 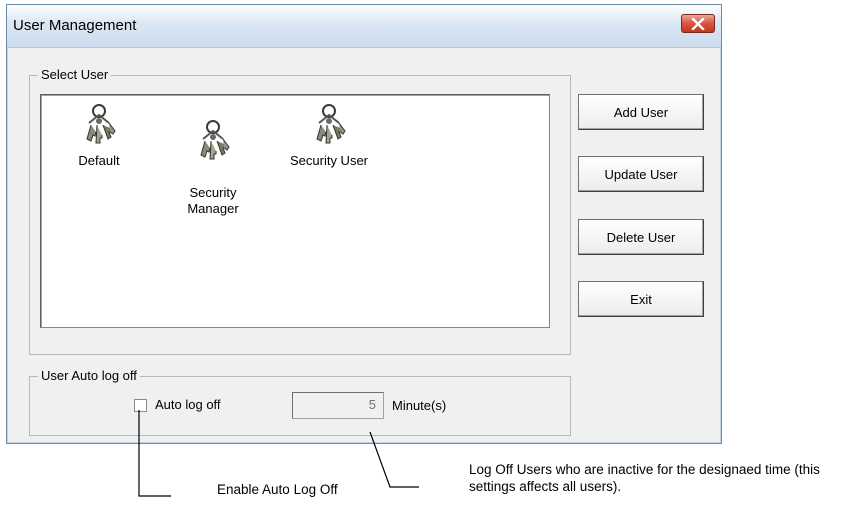 What do you see at coordinates (394, 459) in the screenshot?
I see `callout-line-inactive` at bounding box center [394, 459].